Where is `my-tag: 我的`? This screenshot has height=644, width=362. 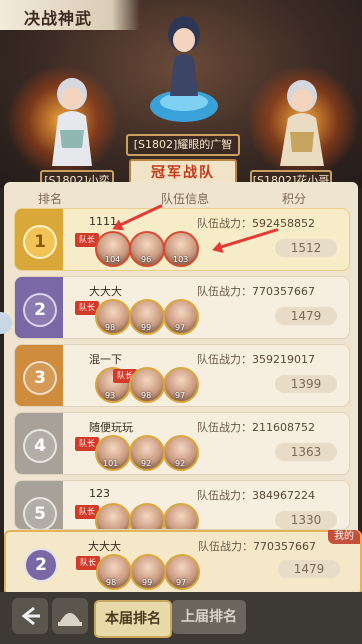
my-tag: 我的 is located at coordinates (344, 537).